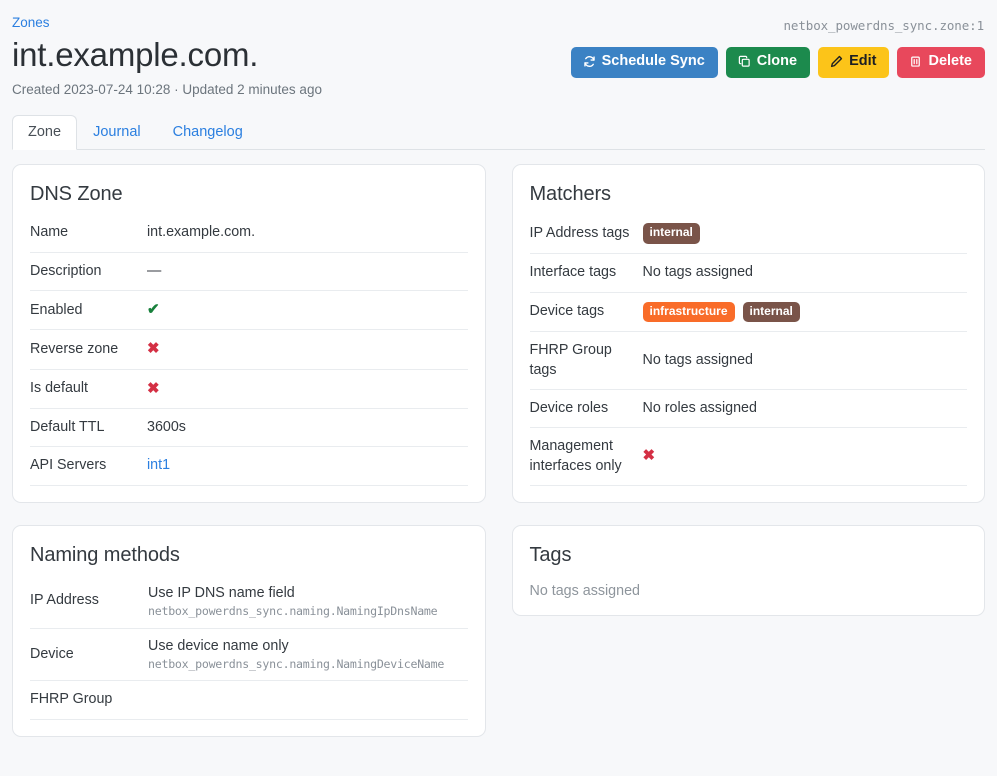 This screenshot has width=997, height=776. What do you see at coordinates (307, 272) in the screenshot?
I see `row-value: —` at bounding box center [307, 272].